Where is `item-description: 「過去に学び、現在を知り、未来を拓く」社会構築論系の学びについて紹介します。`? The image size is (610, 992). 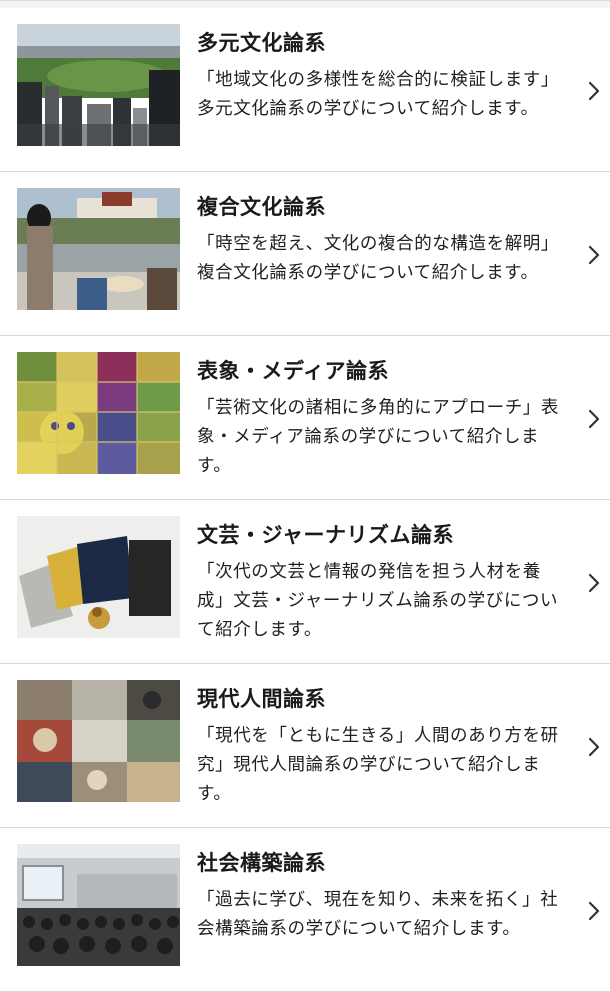 item-description: 「過去に学び、現在を知り、未来を拓く」社会構築論系の学びについて紹介します。 is located at coordinates (378, 914).